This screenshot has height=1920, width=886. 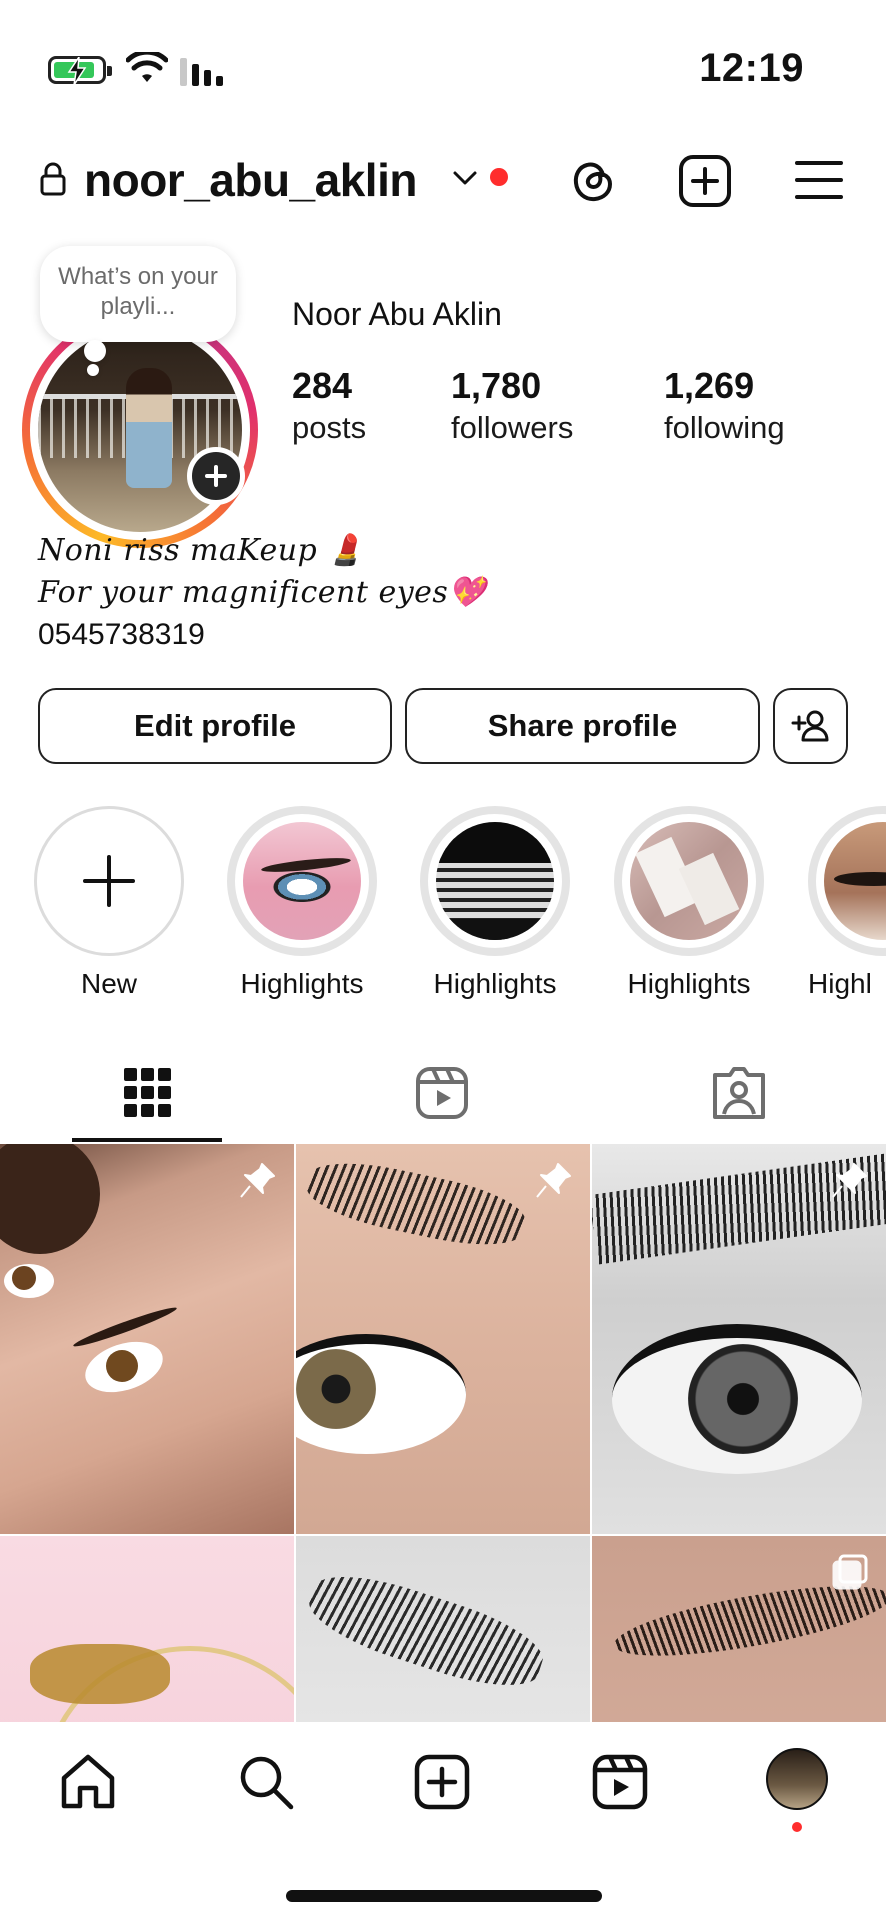 What do you see at coordinates (215, 726) in the screenshot?
I see `edit-profile-button: Edit profile` at bounding box center [215, 726].